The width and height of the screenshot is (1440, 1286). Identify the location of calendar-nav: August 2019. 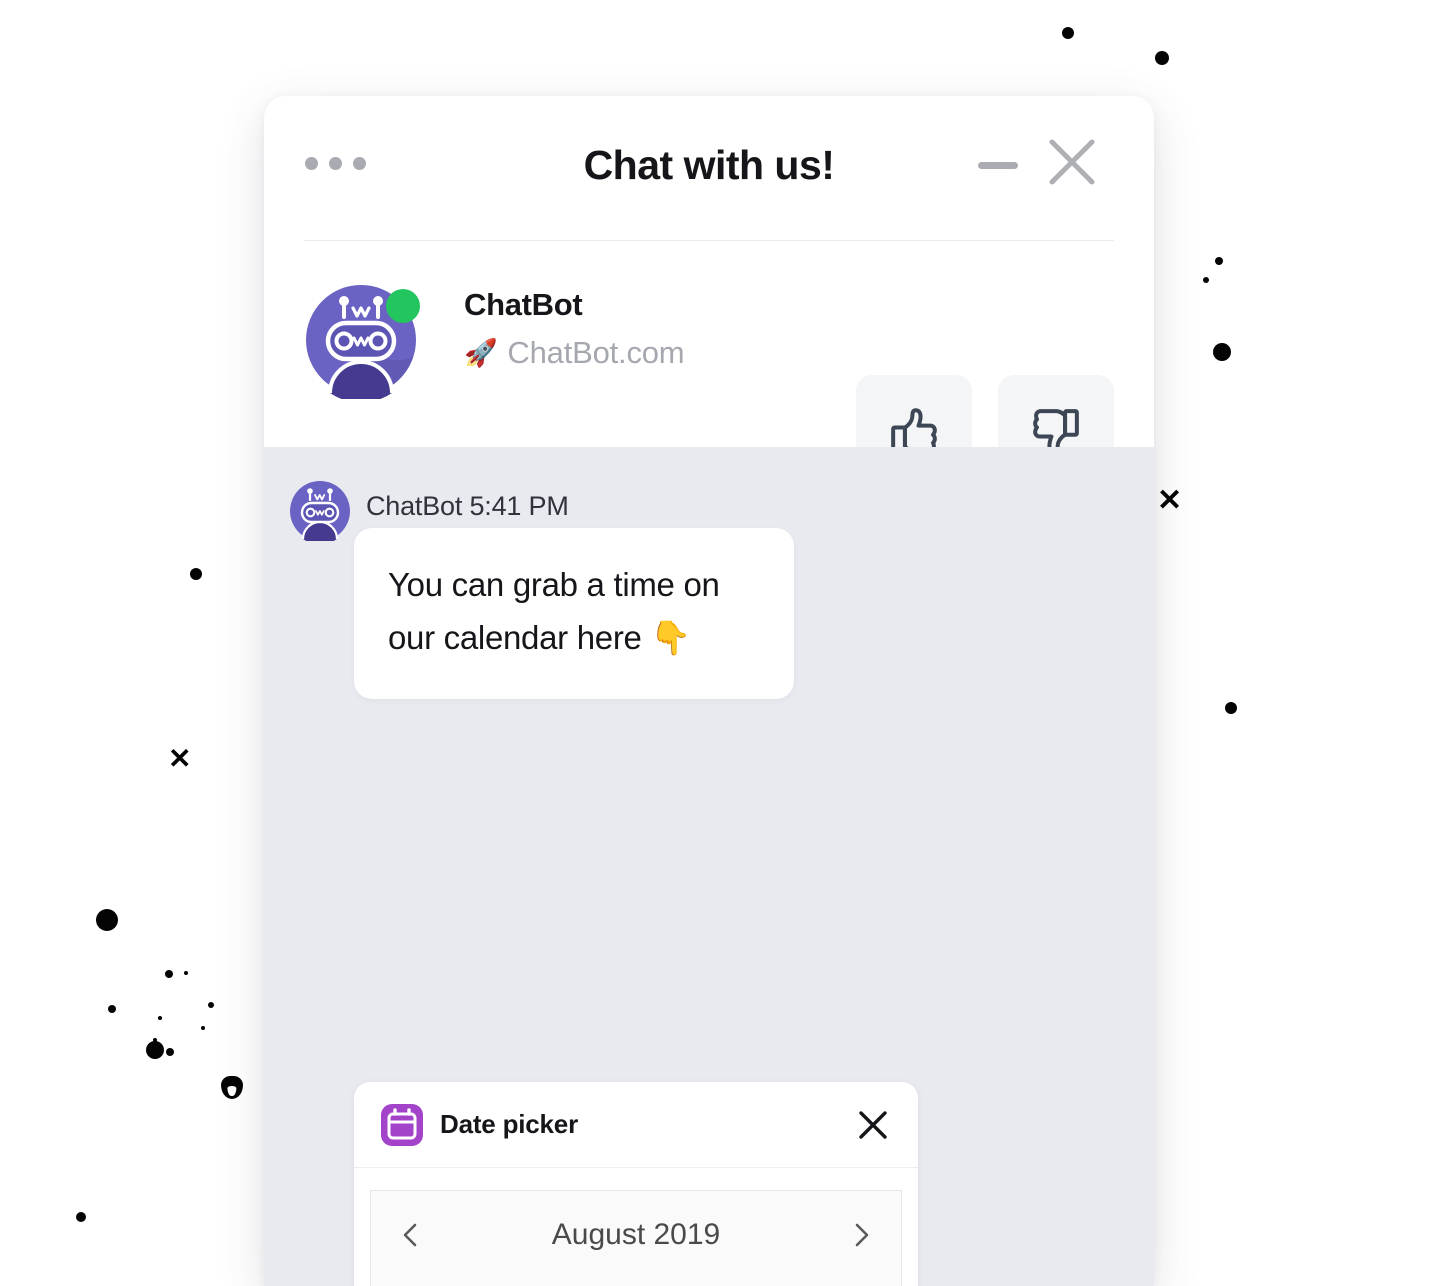
(636, 1235).